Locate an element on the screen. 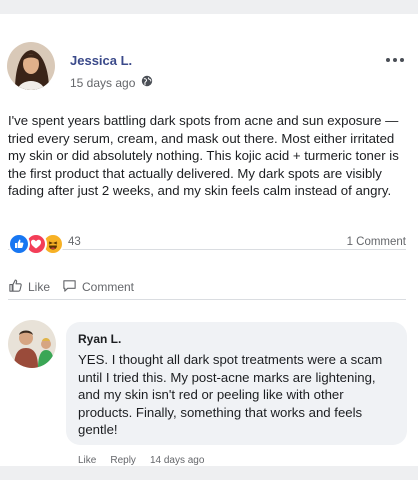 This screenshot has width=418, height=480. reaction-icons is located at coordinates (36, 244).